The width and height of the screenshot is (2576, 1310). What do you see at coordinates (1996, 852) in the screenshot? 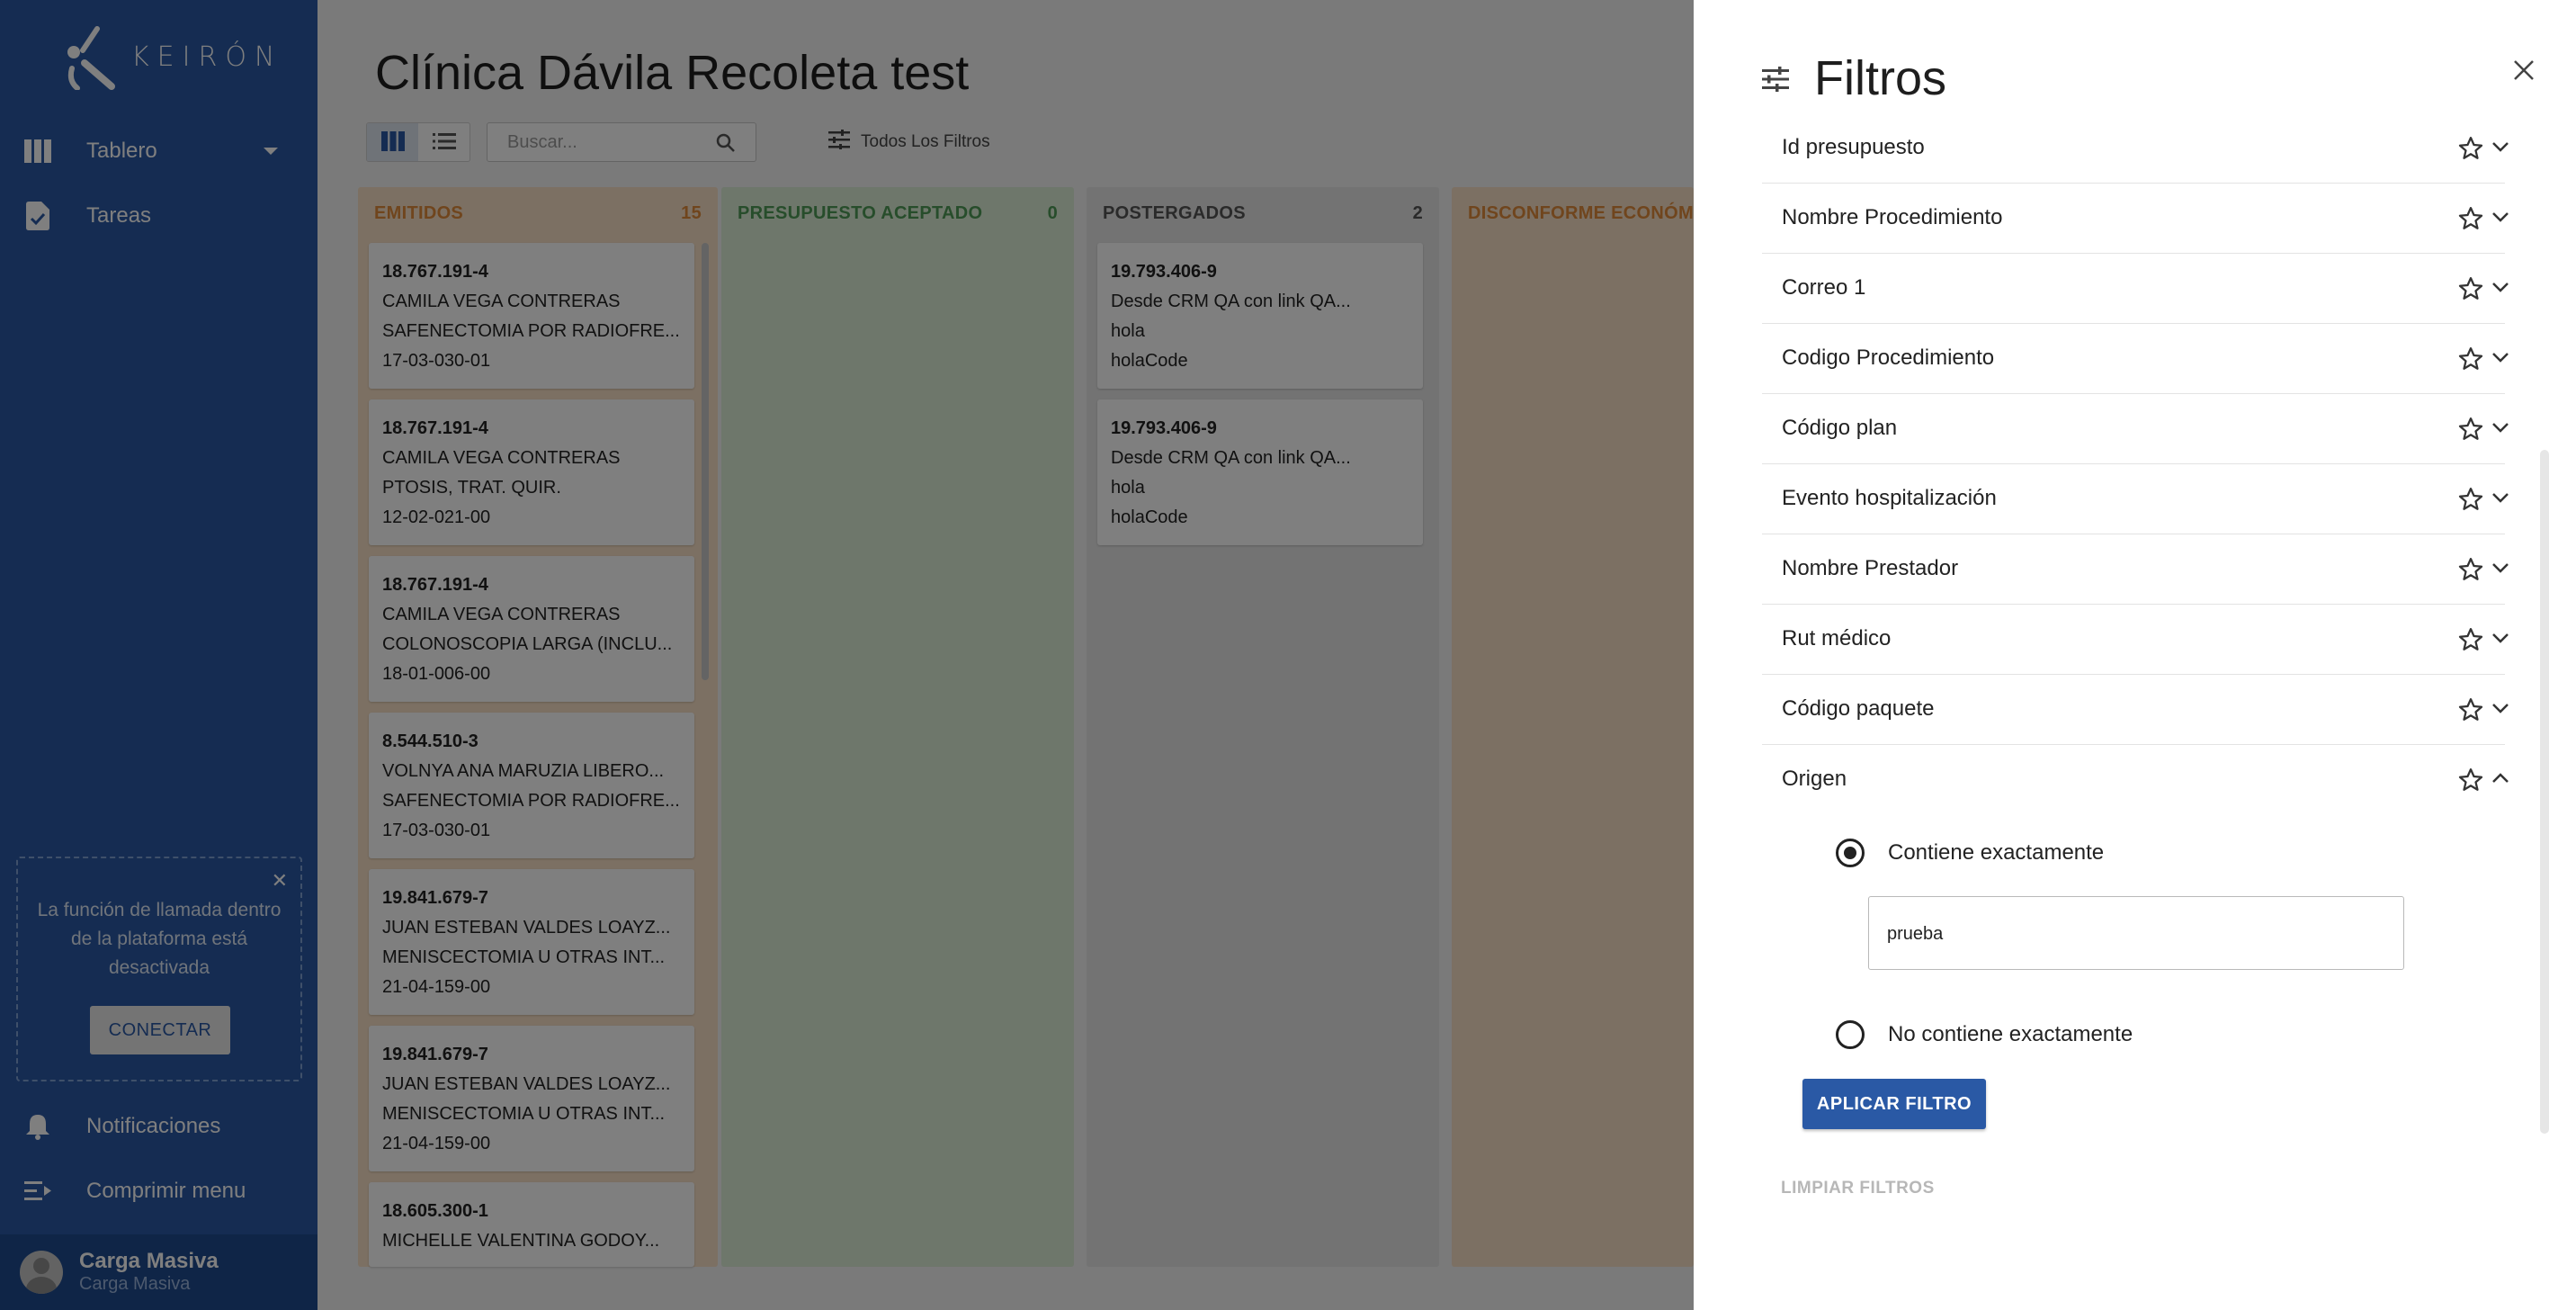
I see `radio-label: Contiene exactamente` at bounding box center [1996, 852].